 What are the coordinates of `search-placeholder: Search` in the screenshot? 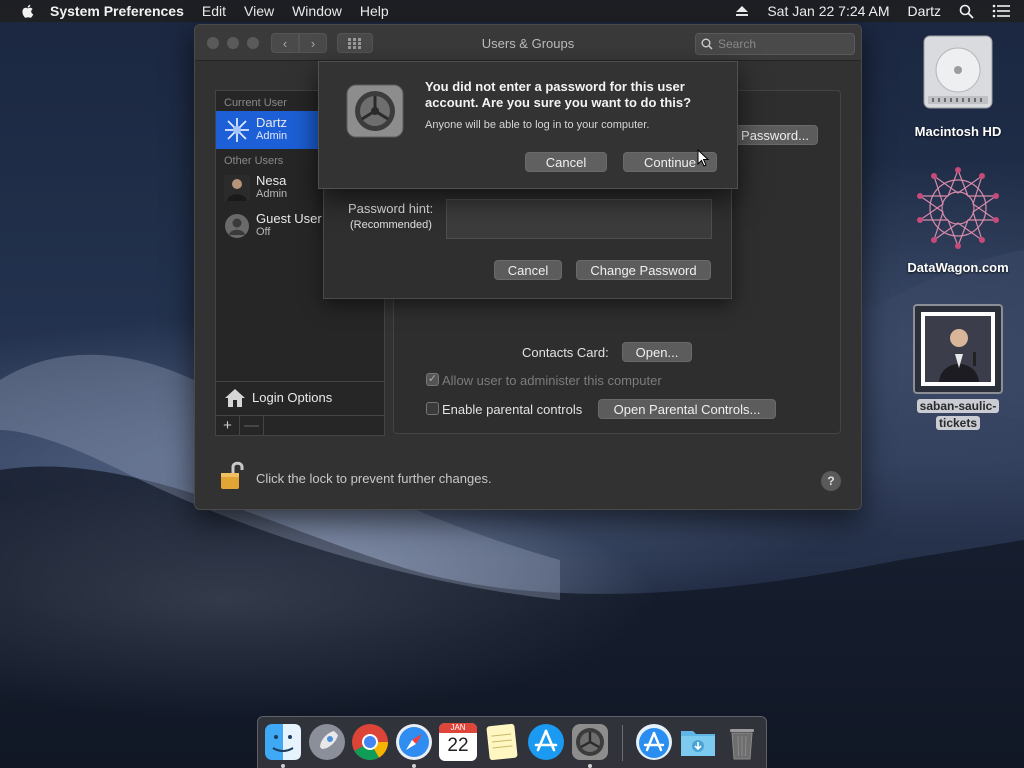 It's located at (737, 44).